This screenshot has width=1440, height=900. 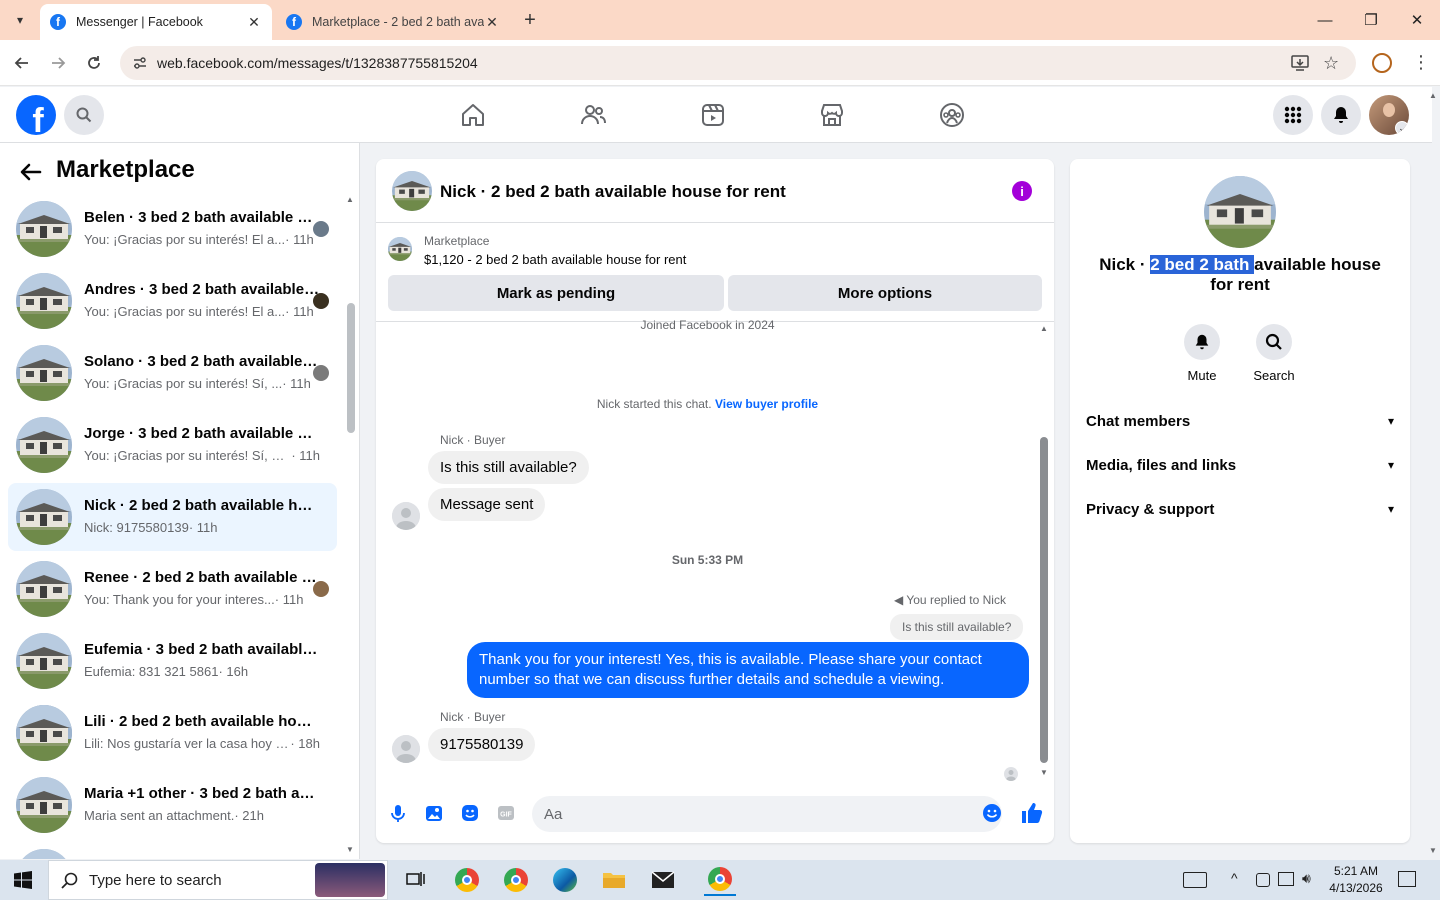 What do you see at coordinates (487, 504) in the screenshot?
I see `incoming-message: Message sent` at bounding box center [487, 504].